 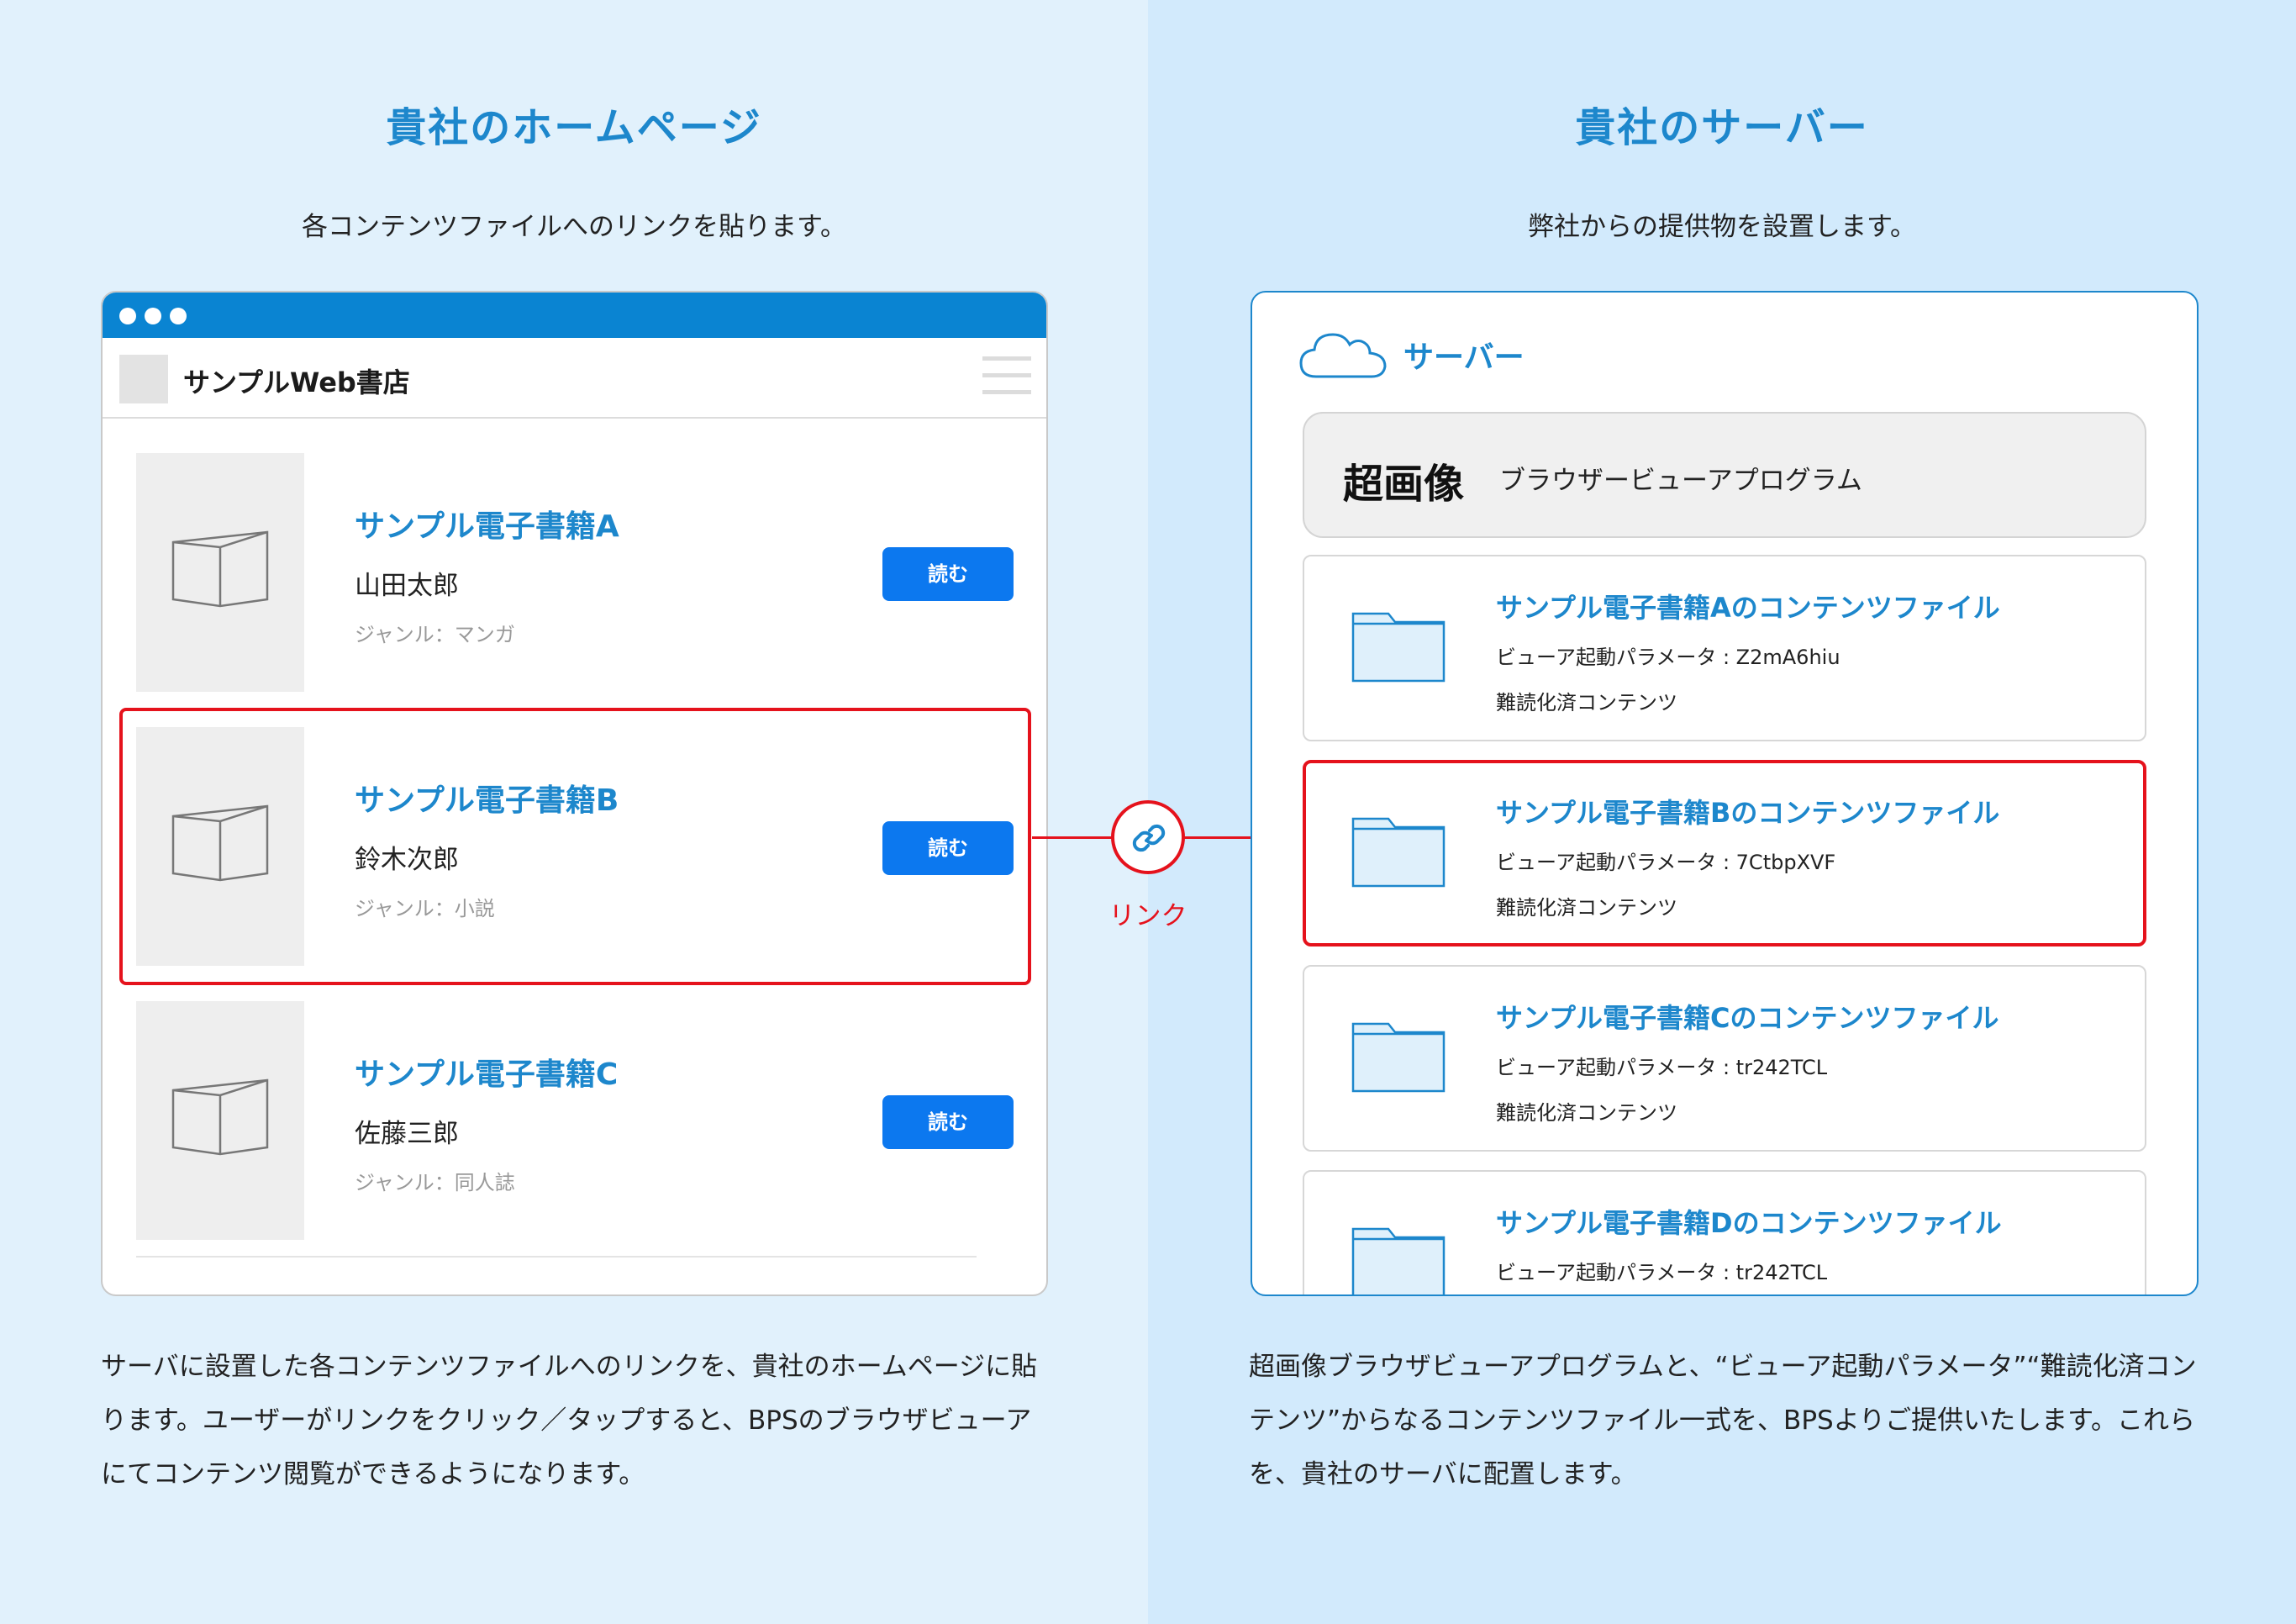 What do you see at coordinates (574, 378) in the screenshot?
I see `site-header: サンプルWeb書店` at bounding box center [574, 378].